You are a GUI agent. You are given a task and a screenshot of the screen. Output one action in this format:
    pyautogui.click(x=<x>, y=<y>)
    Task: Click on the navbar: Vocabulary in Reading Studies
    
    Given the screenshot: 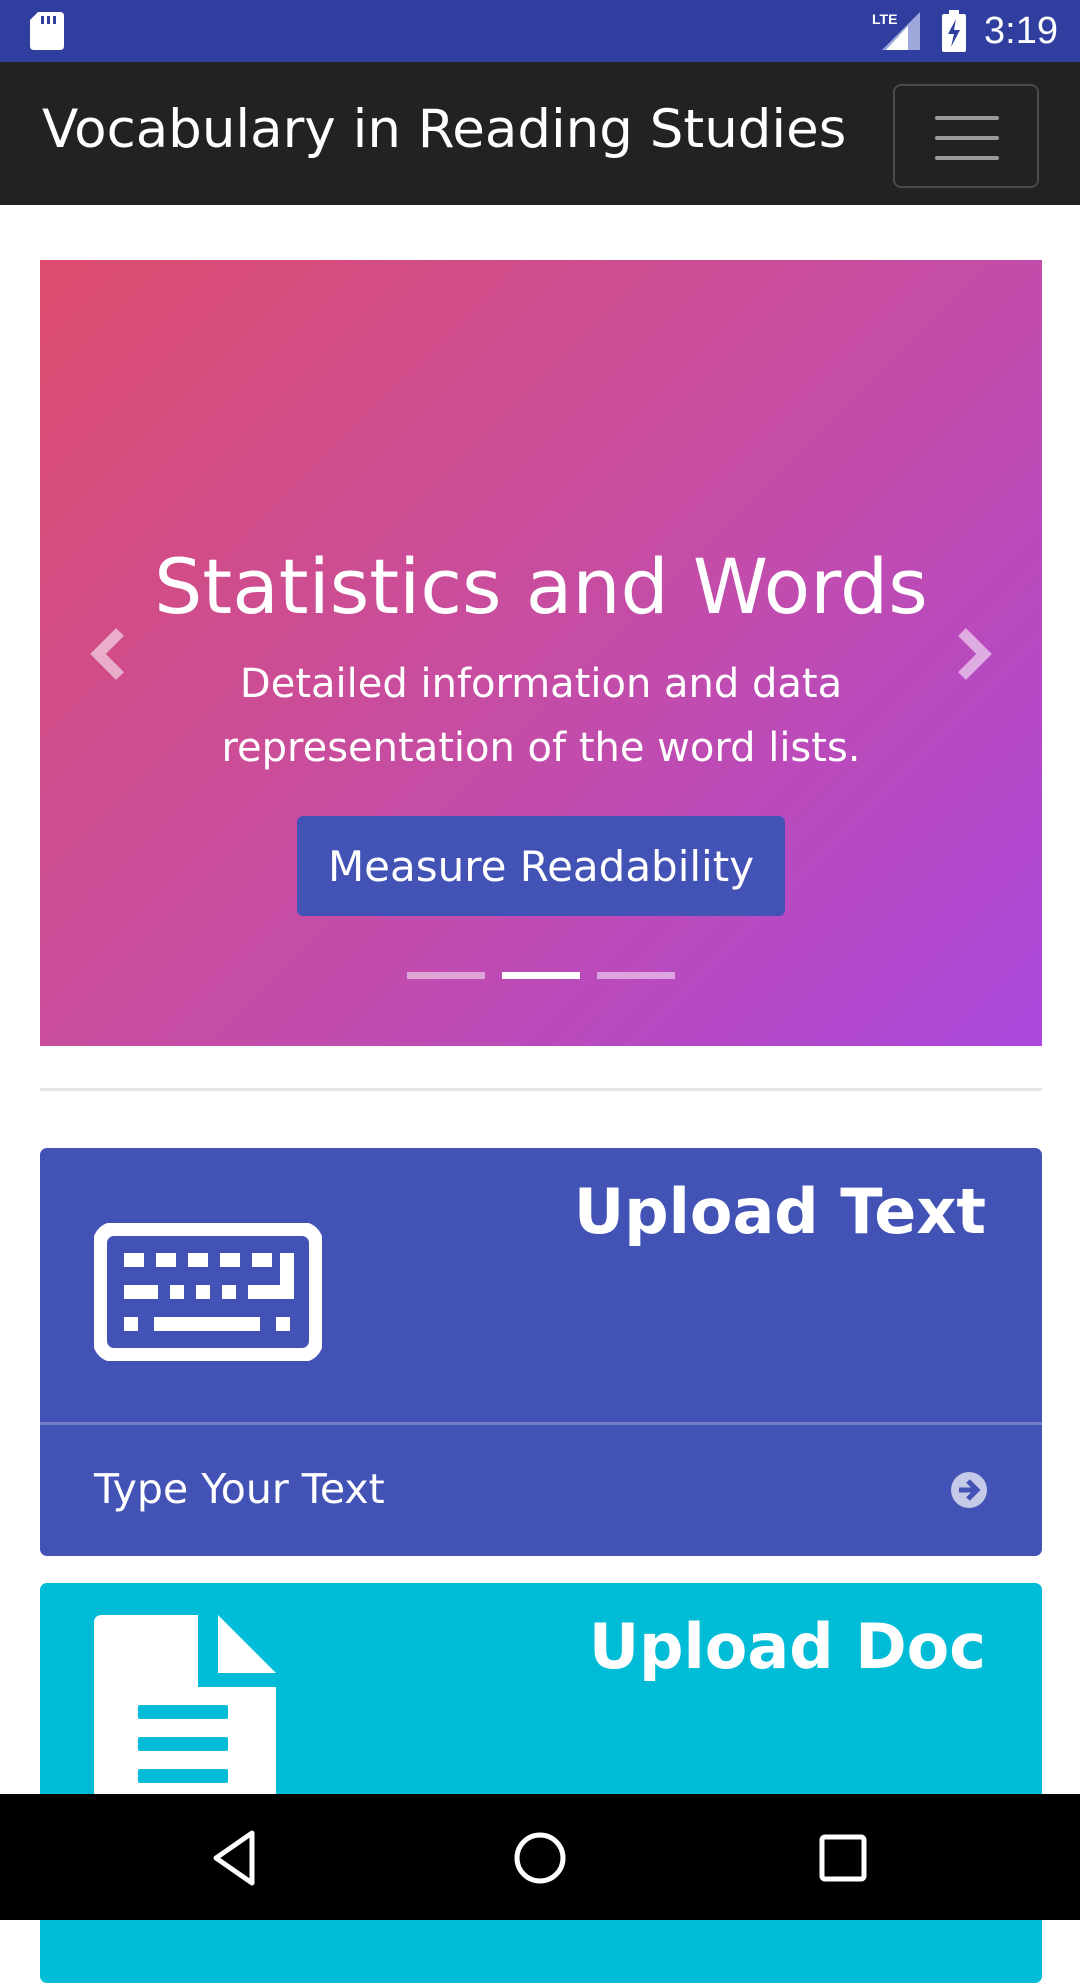 What is the action you would take?
    pyautogui.click(x=540, y=133)
    